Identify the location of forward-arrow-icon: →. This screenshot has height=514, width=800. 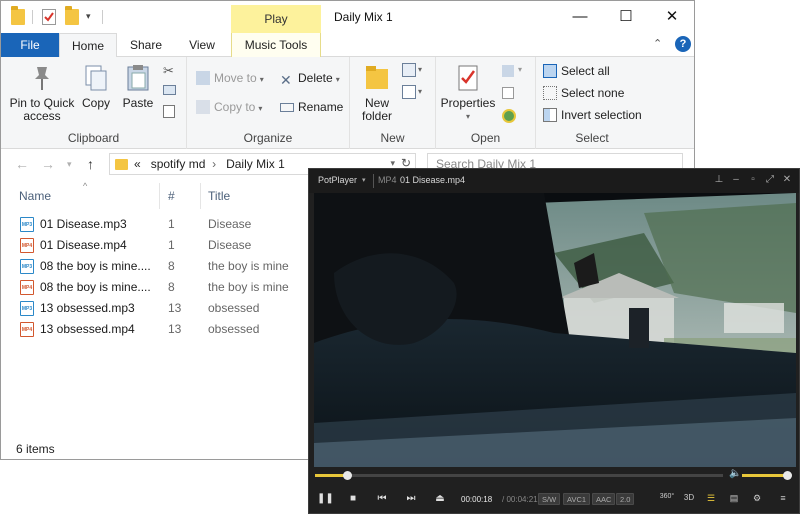
(48, 164).